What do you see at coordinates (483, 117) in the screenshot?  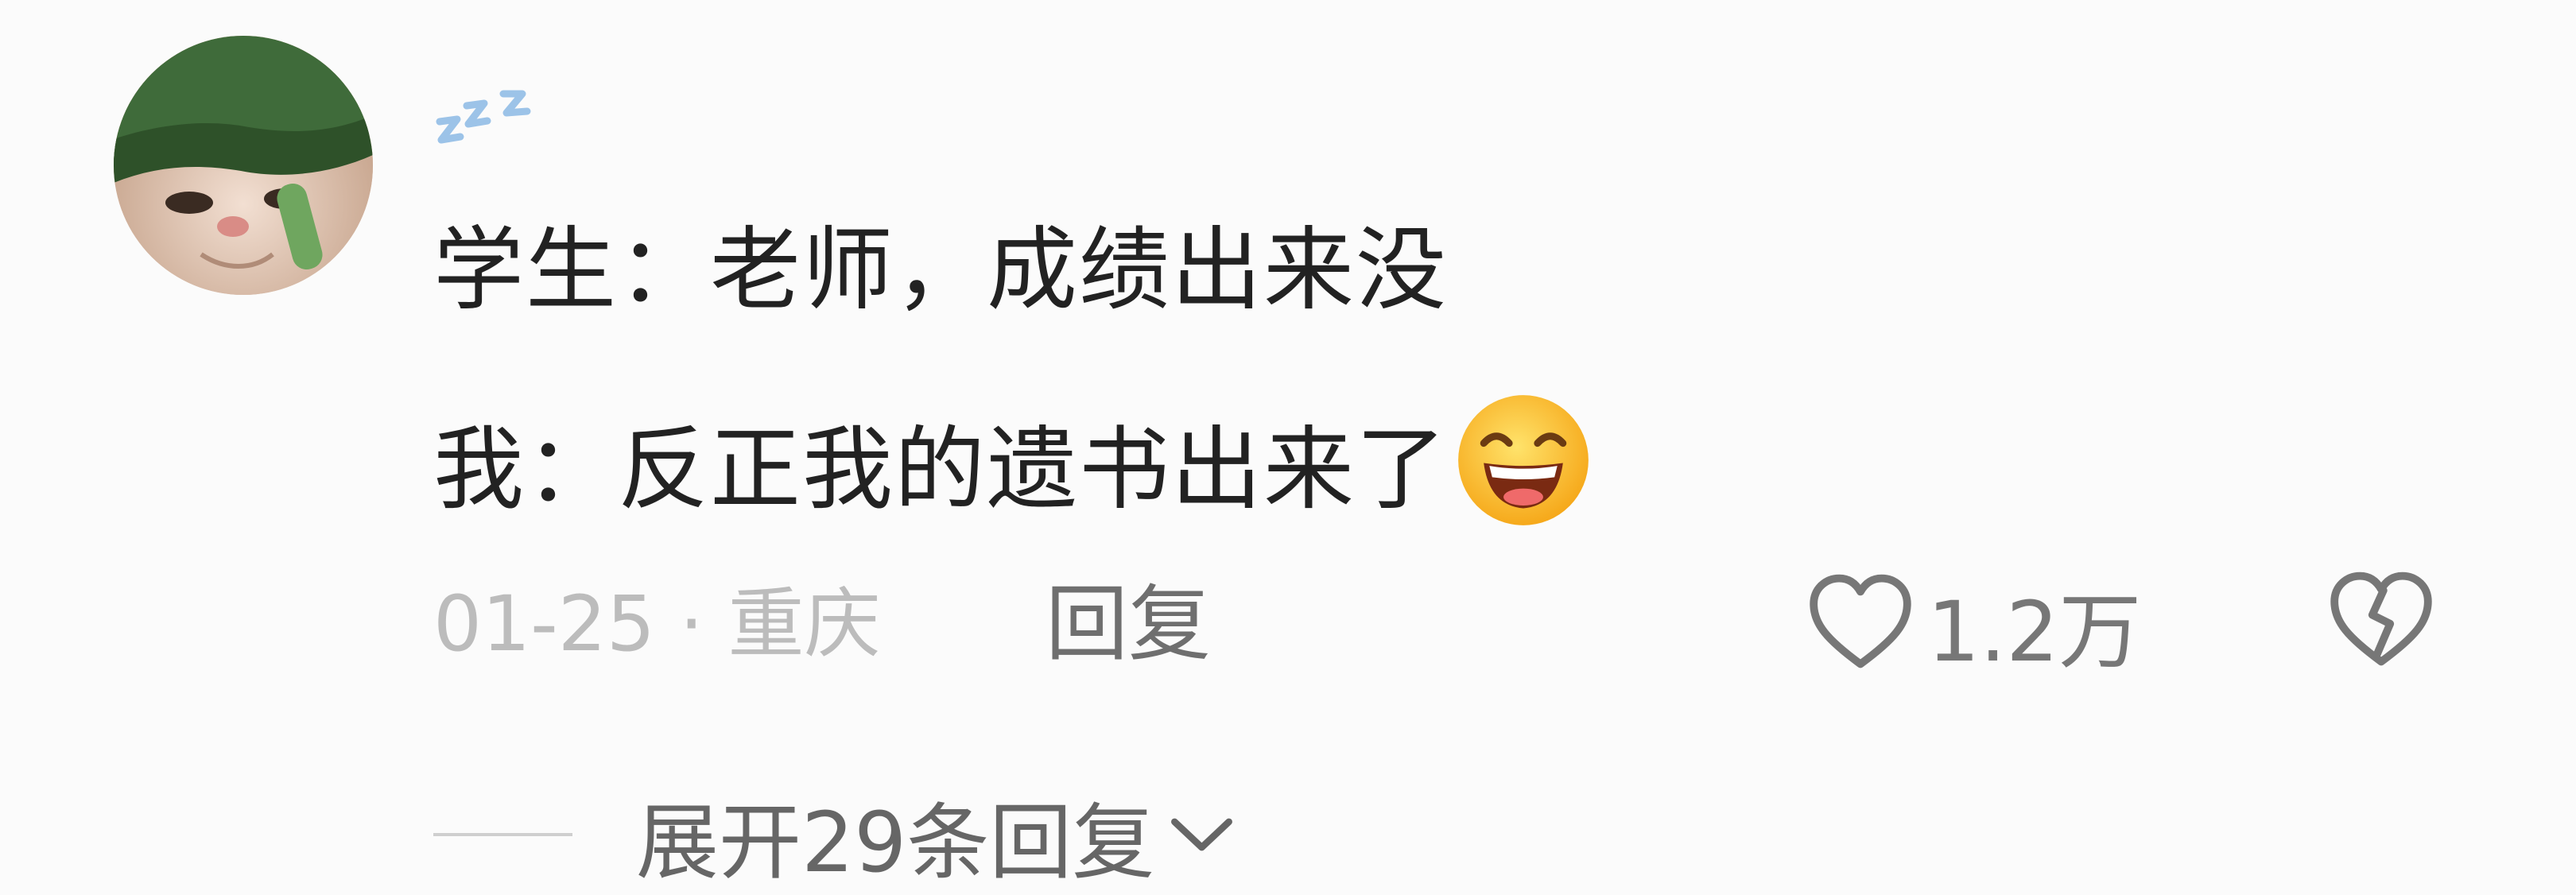 I see `zzz-sleep-icon` at bounding box center [483, 117].